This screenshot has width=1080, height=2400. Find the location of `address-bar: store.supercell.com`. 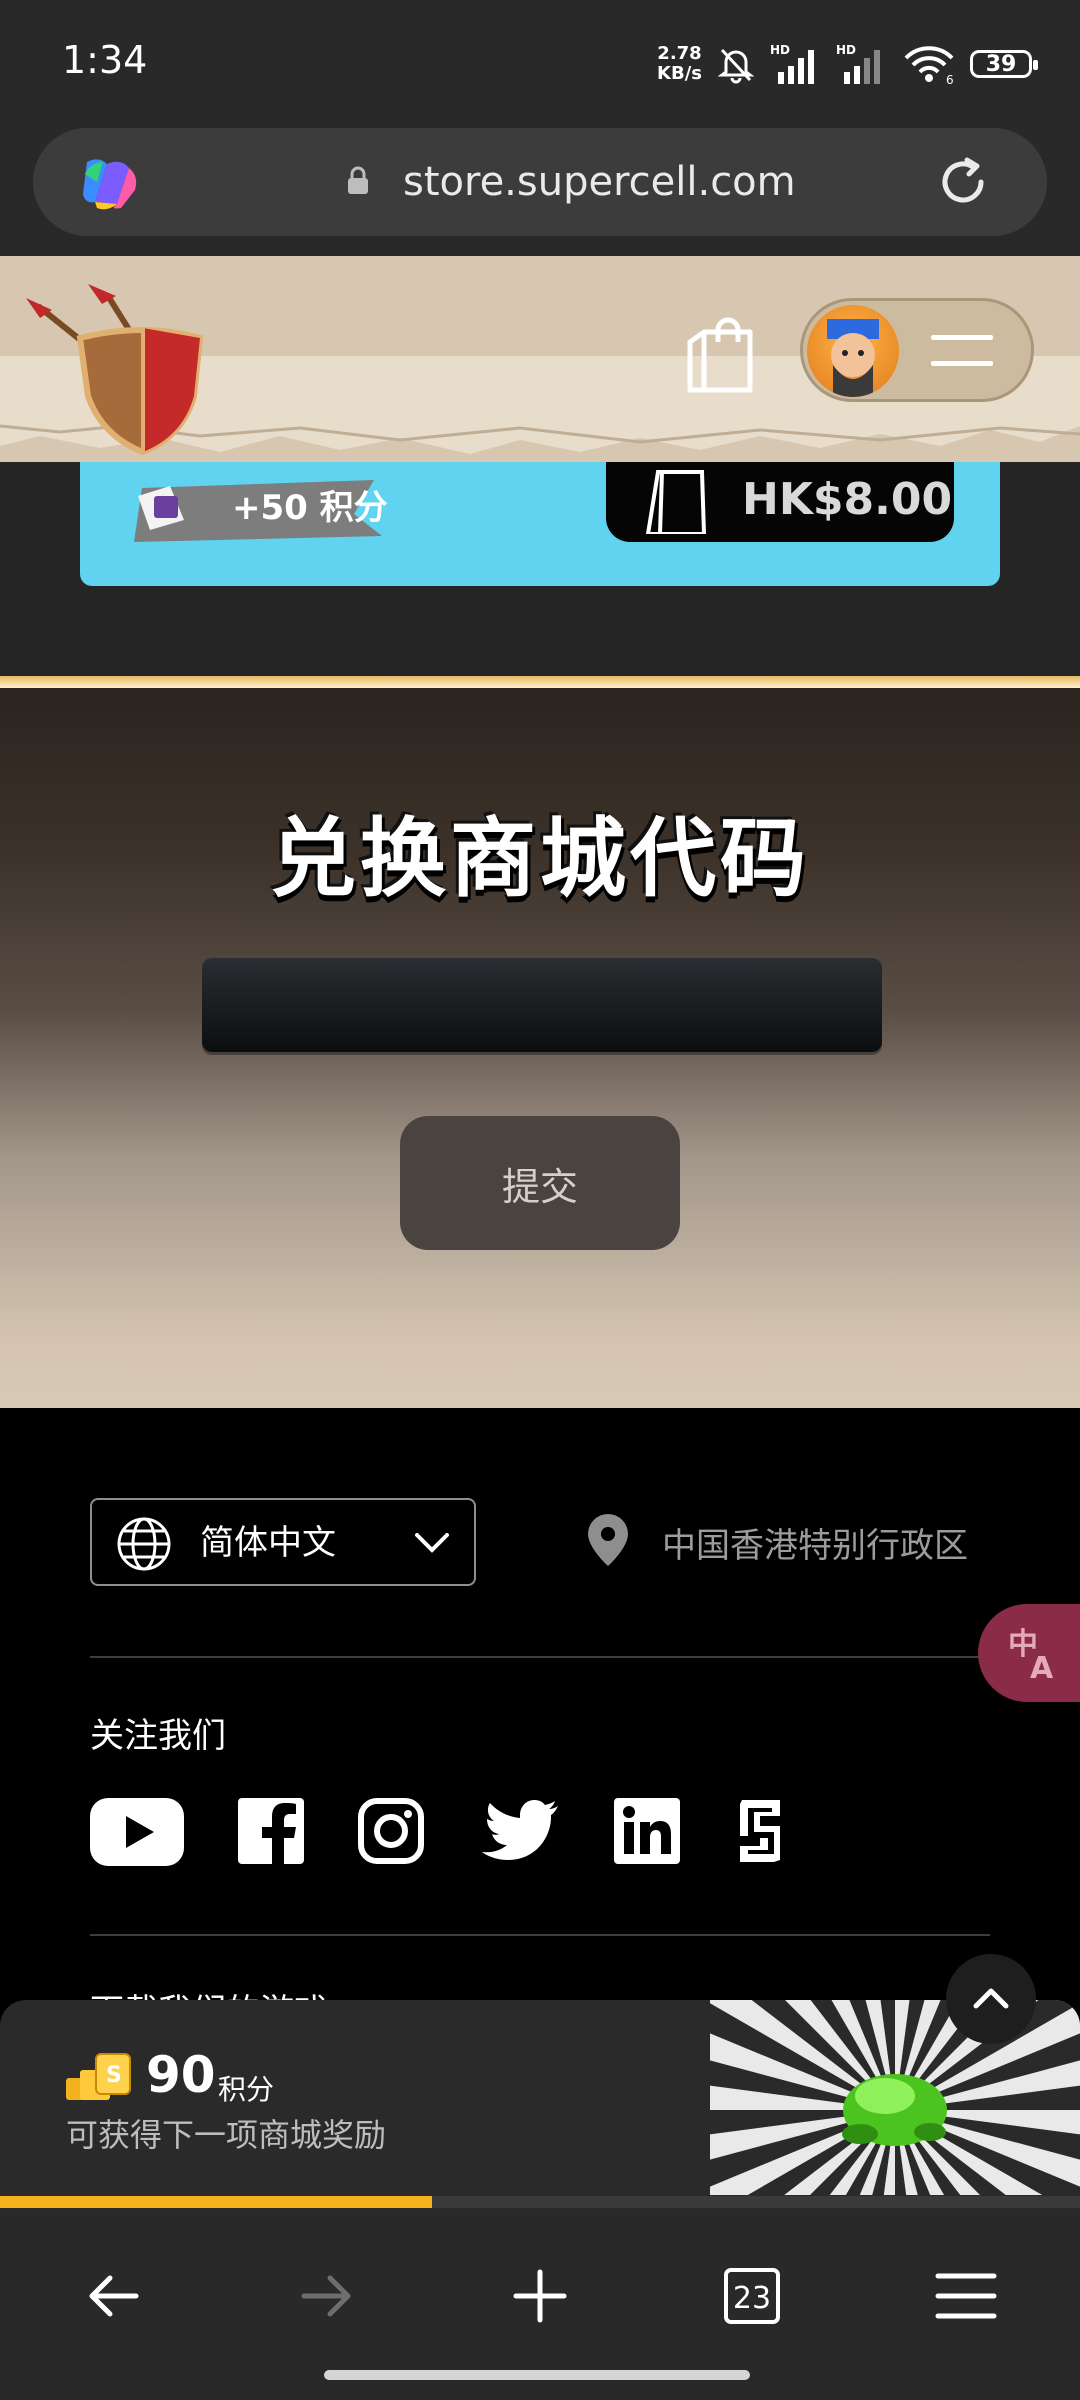

address-bar: store.supercell.com is located at coordinates (540, 182).